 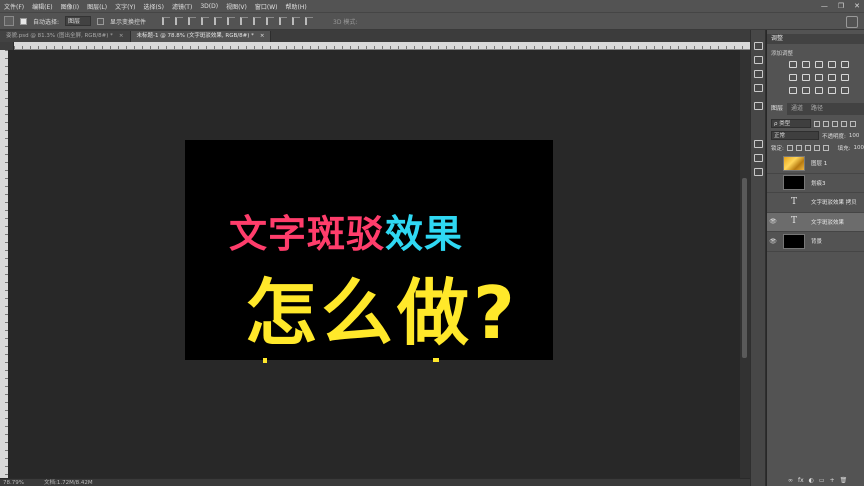 I want to click on photo-filter-icon, so click(x=832, y=77).